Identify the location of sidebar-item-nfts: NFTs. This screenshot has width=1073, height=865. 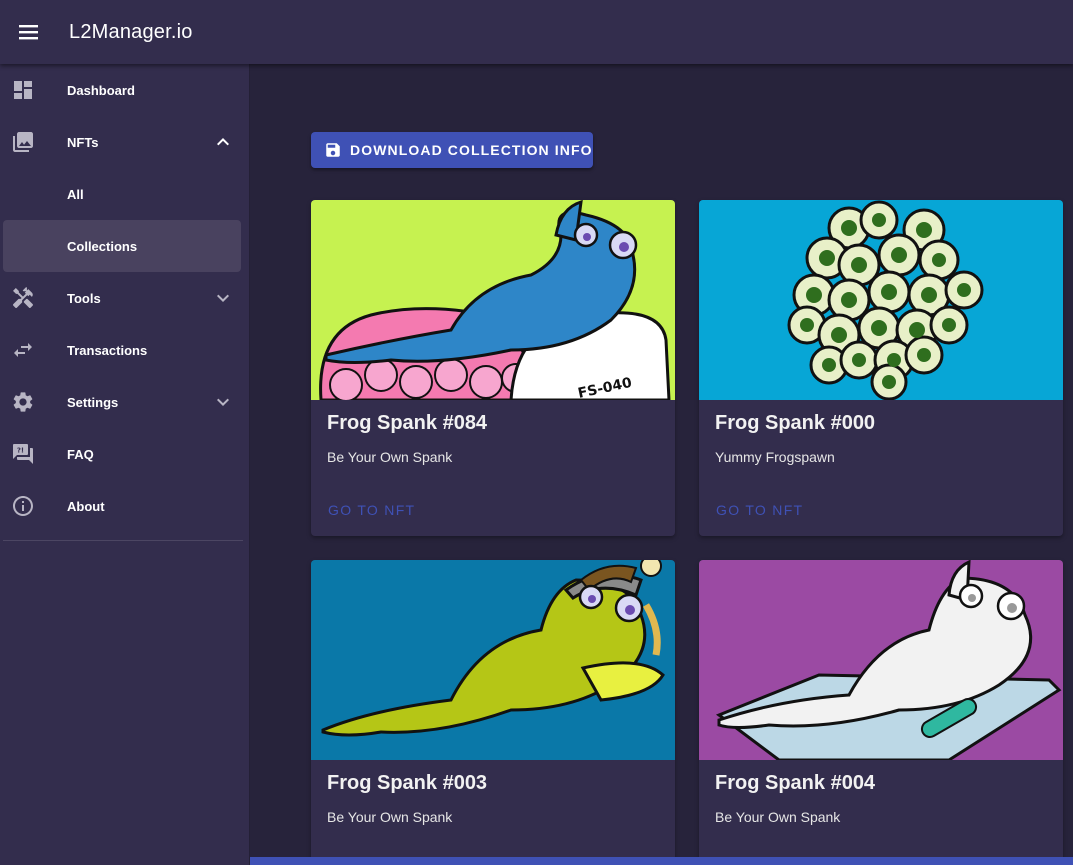
(124, 142).